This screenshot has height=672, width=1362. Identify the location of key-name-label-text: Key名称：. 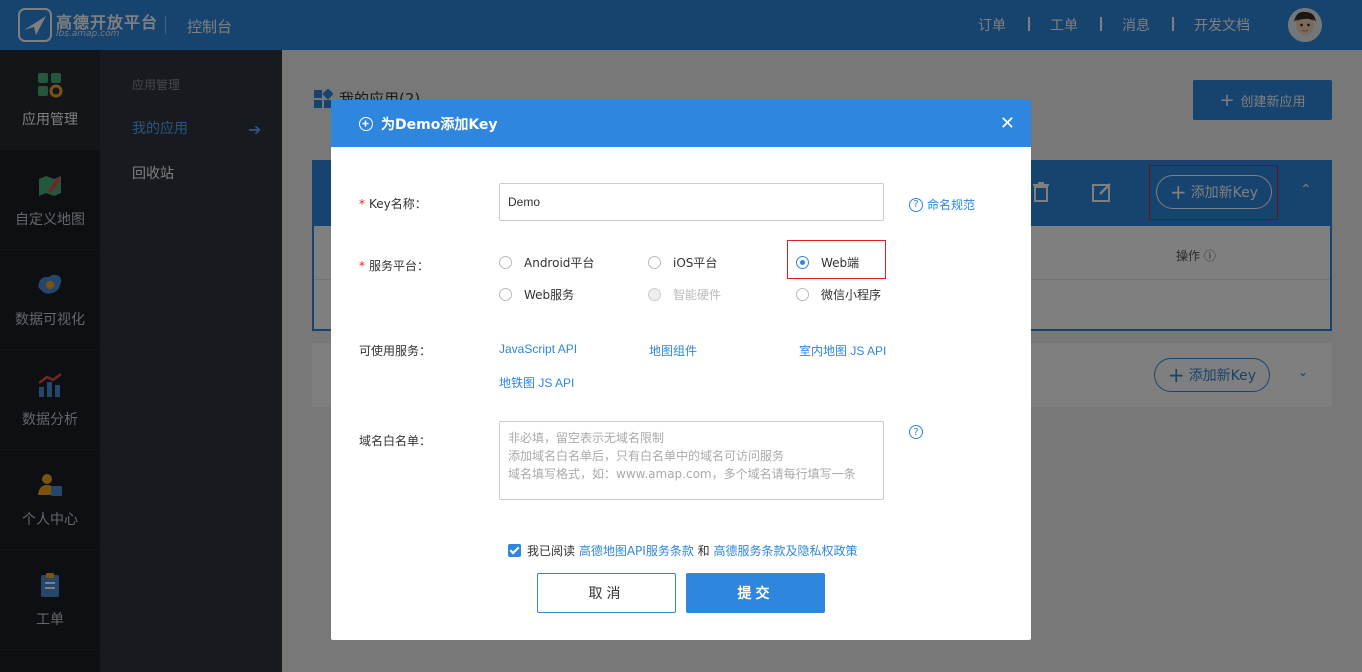
(398, 204).